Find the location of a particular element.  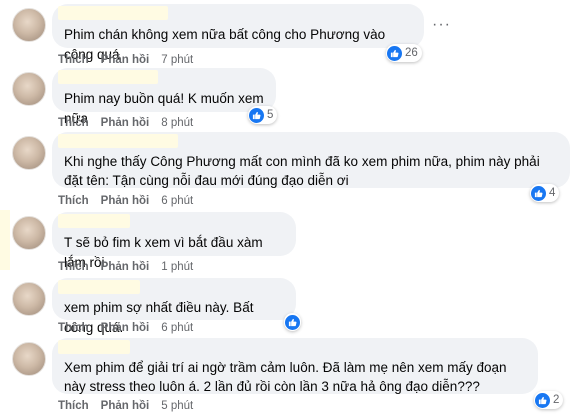

reaction-count is located at coordinates (292, 322).